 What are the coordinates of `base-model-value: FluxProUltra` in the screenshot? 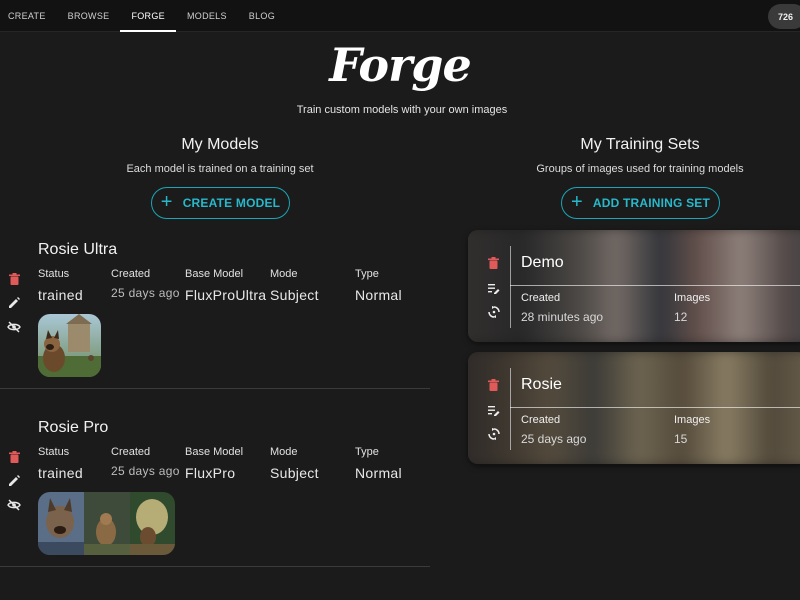 It's located at (226, 295).